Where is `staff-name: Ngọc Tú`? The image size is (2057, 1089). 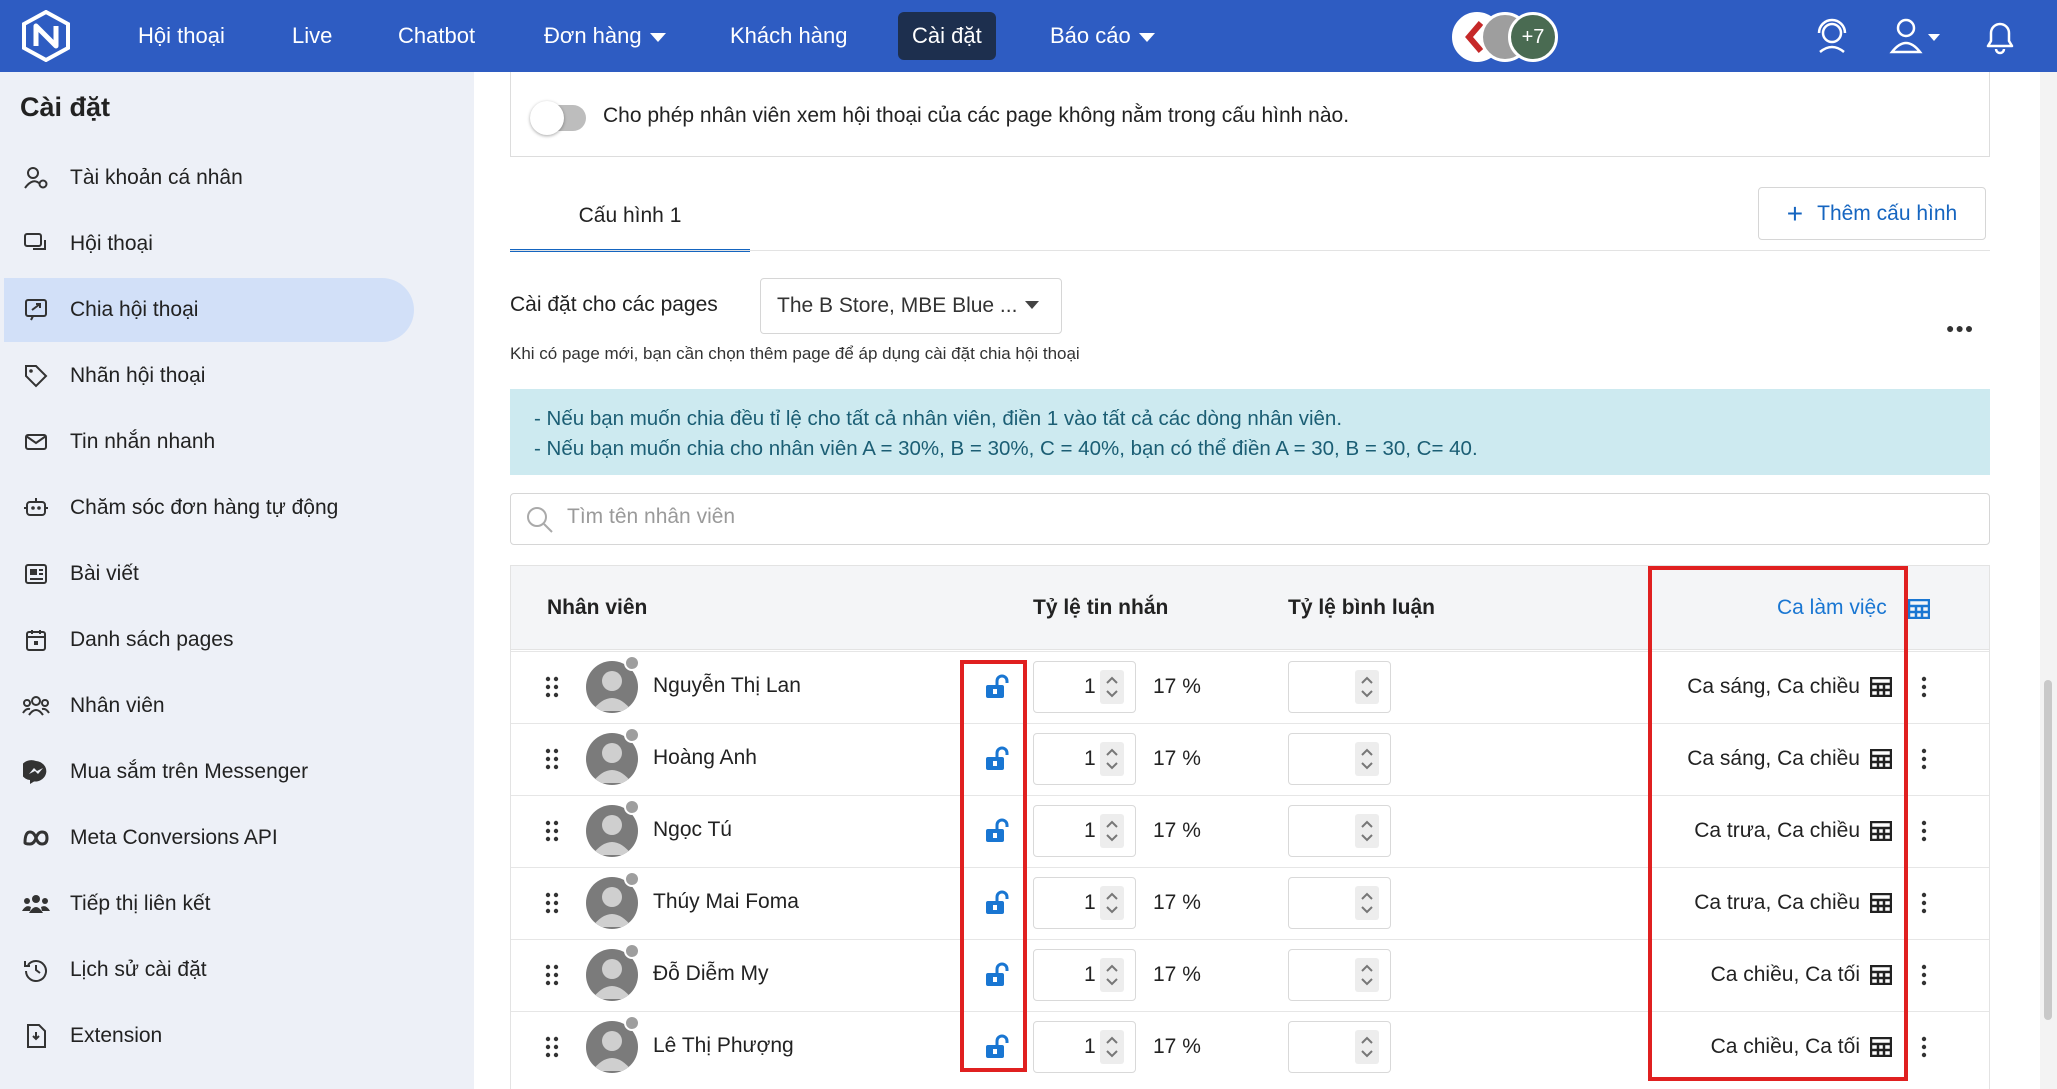
staff-name: Ngọc Tú is located at coordinates (692, 829).